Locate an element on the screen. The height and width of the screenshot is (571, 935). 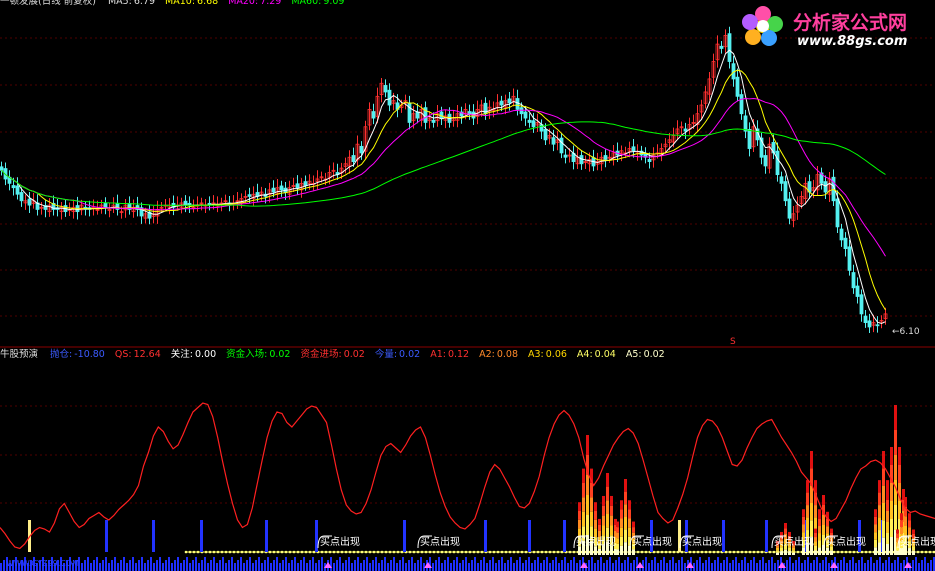
indicator_legend-value-1: -10.80 is located at coordinates (89, 354).